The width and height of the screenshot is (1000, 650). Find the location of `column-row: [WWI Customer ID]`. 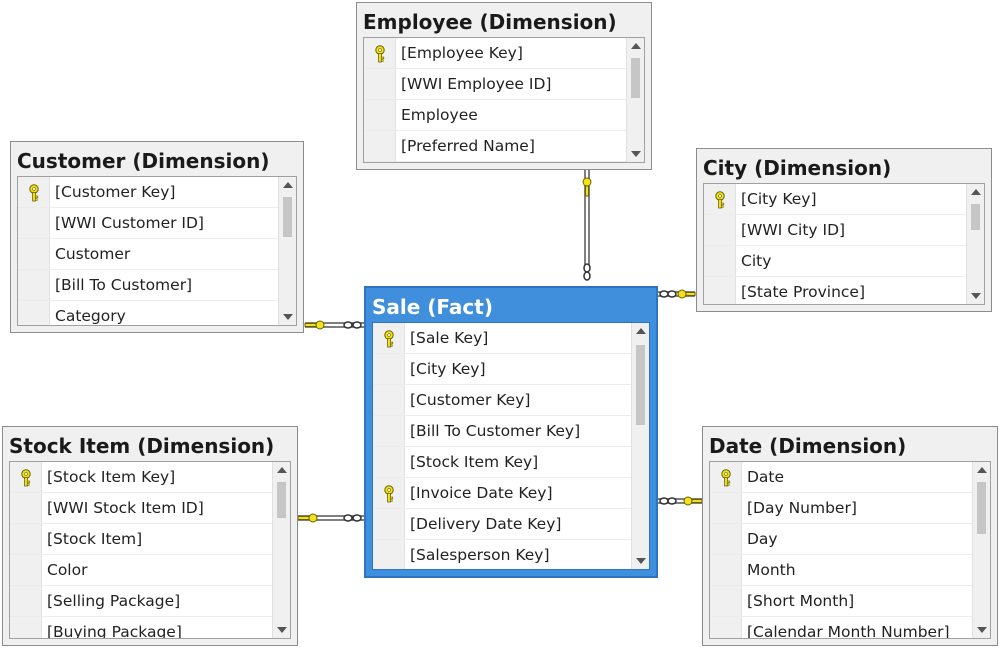

column-row: [WWI Customer ID] is located at coordinates (148, 223).